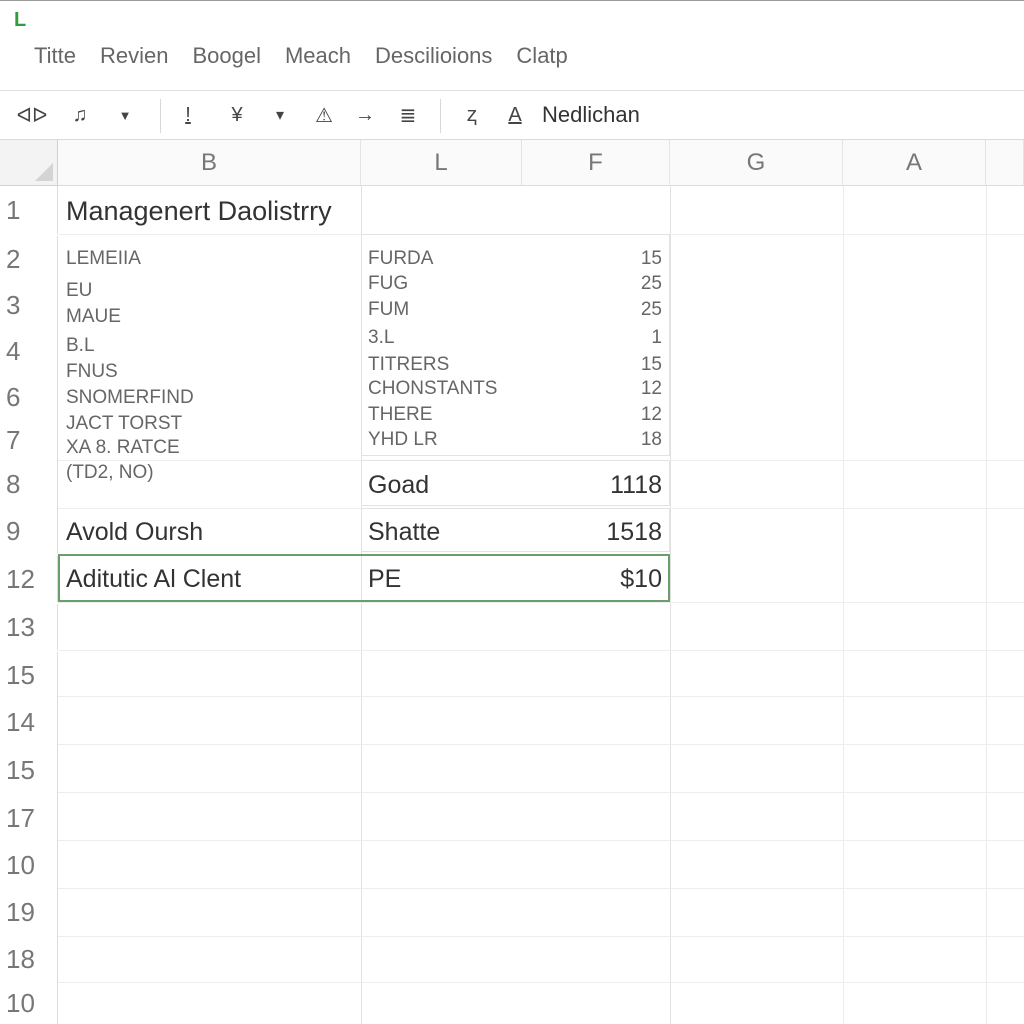 Image resolution: width=1024 pixels, height=1024 pixels. Describe the element at coordinates (29, 912) in the screenshot. I see `row-header: 19` at that location.